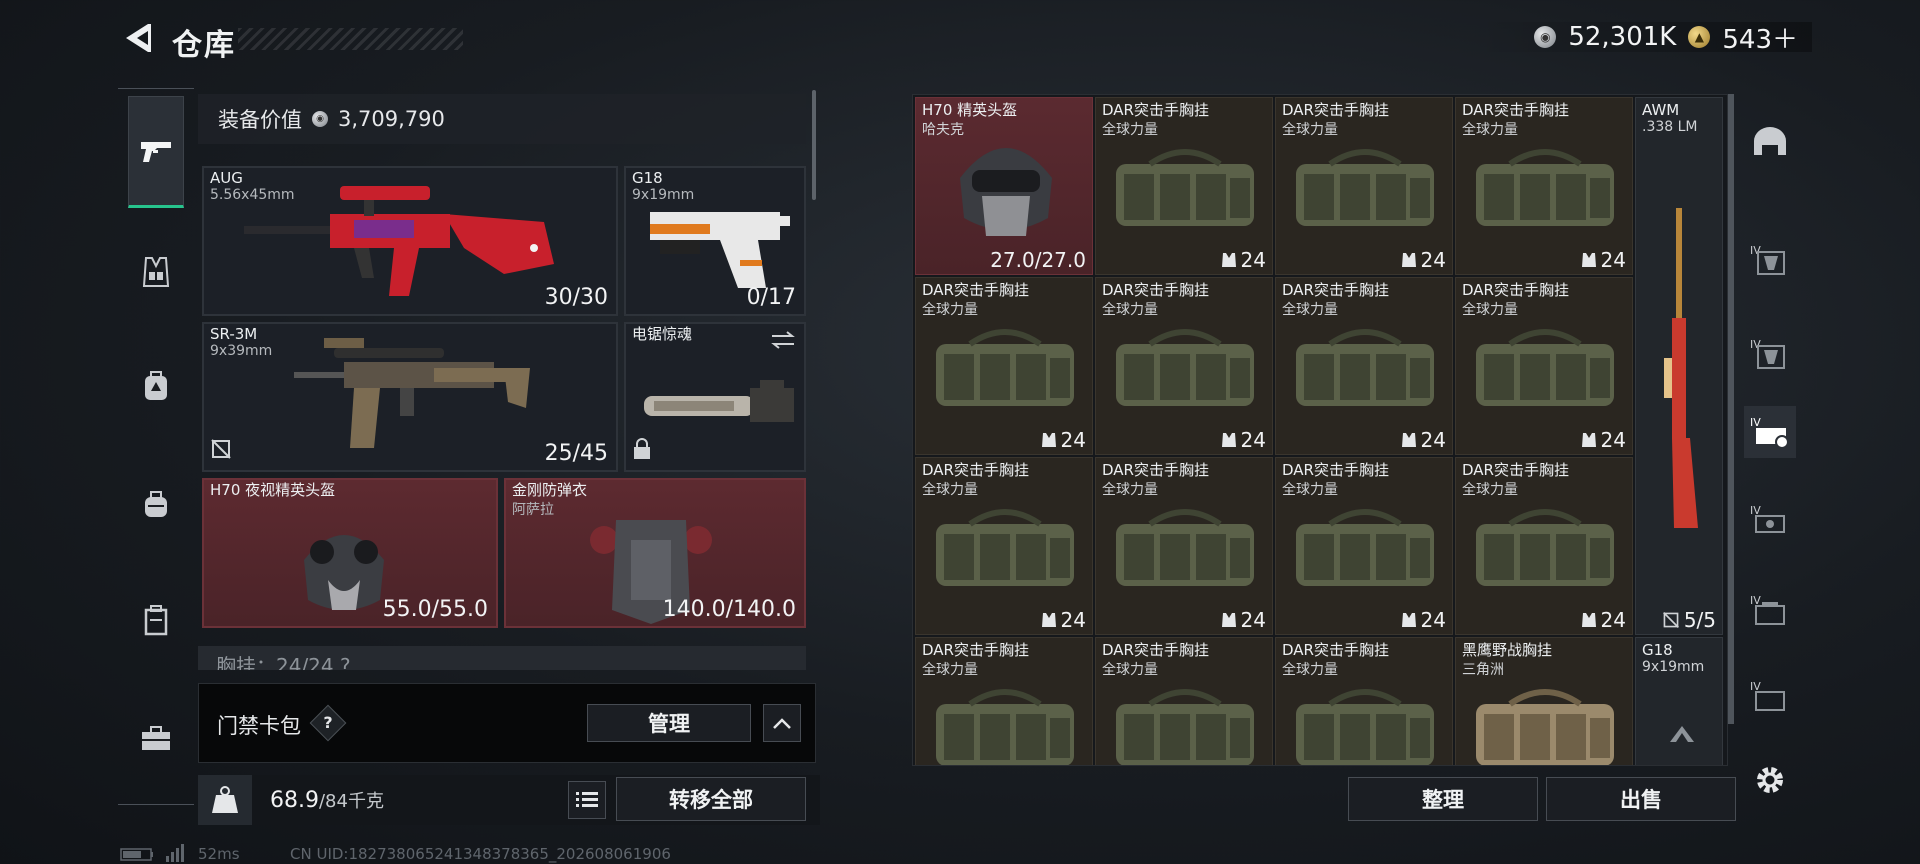 This screenshot has width=1920, height=864. I want to click on case-icon, so click(156, 620).